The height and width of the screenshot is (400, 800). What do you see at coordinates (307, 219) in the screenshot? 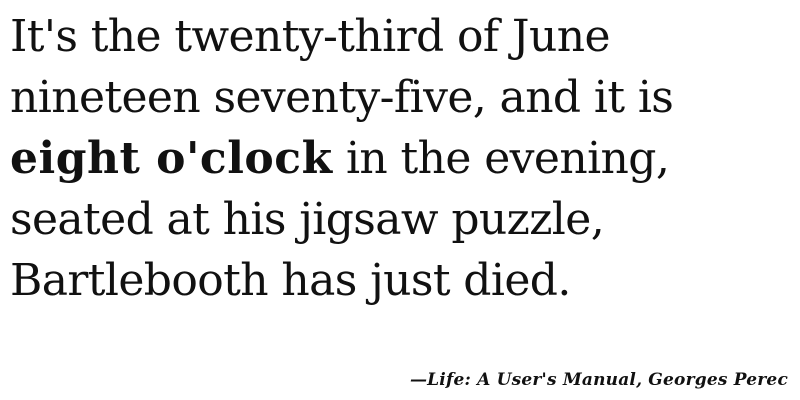
I see `quote-line-4: seated at his jigsaw puzzle,` at bounding box center [307, 219].